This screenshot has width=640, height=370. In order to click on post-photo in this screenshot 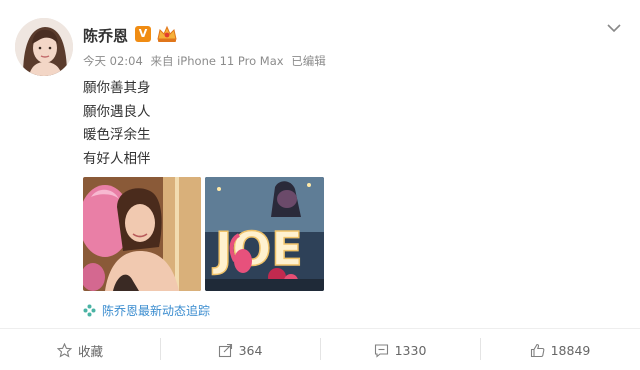, I will do `click(142, 234)`.